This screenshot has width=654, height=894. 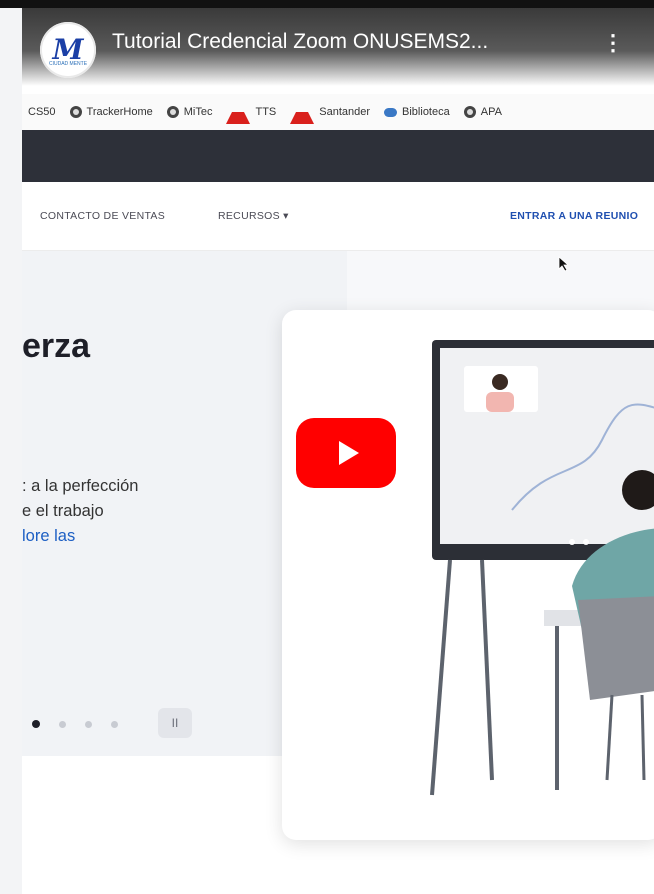 What do you see at coordinates (63, 511) in the screenshot?
I see `hero-line-2: e el trabajo` at bounding box center [63, 511].